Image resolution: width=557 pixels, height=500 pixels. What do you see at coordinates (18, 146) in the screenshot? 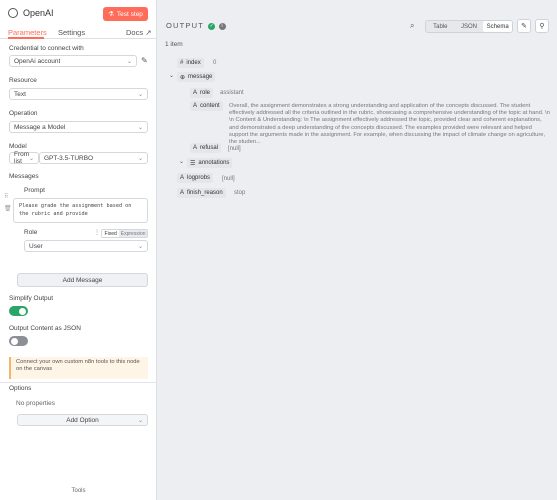
I see `model-label: Model` at bounding box center [18, 146].